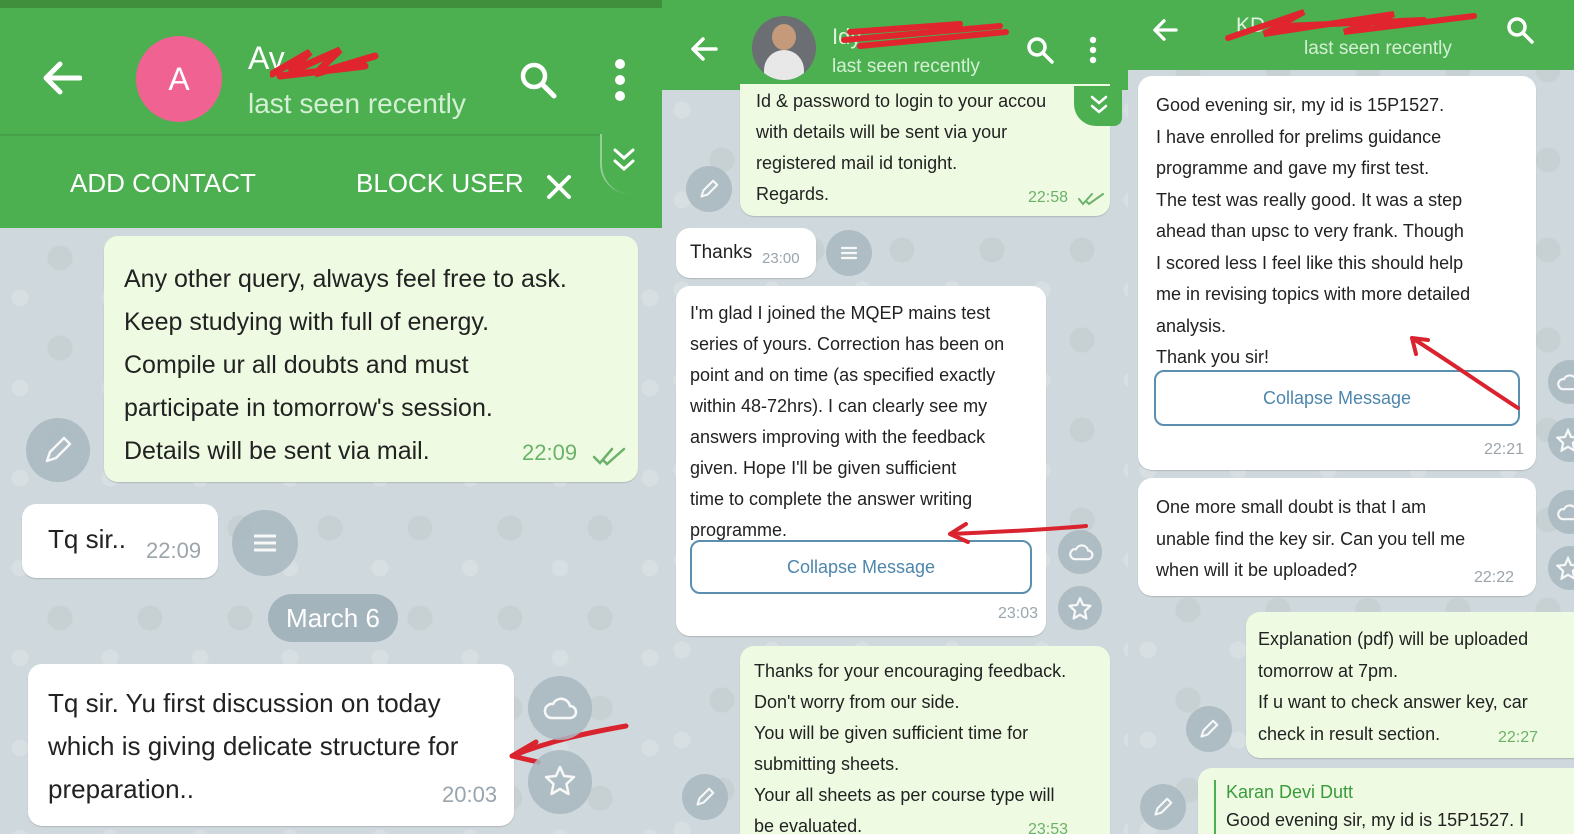 The height and width of the screenshot is (834, 1574). Describe the element at coordinates (1299, 136) in the screenshot. I see `message-text: I have enrolled for prelims guidance` at that location.